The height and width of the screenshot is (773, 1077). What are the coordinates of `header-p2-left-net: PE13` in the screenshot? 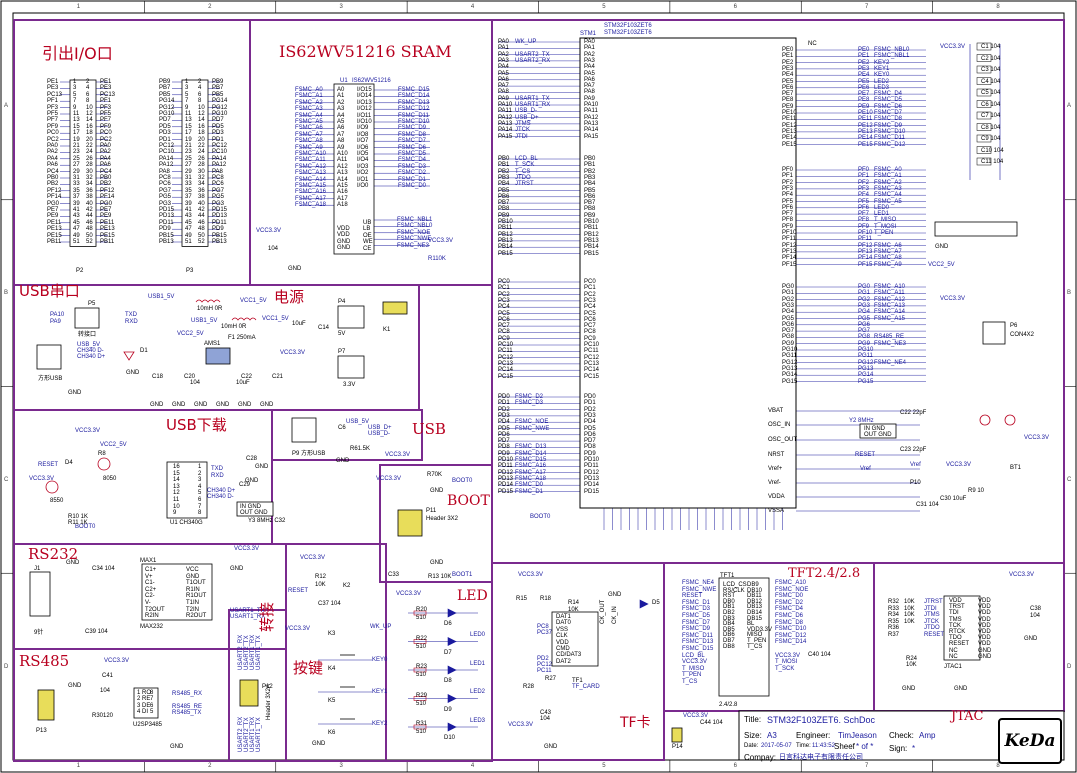 It's located at (54, 229).